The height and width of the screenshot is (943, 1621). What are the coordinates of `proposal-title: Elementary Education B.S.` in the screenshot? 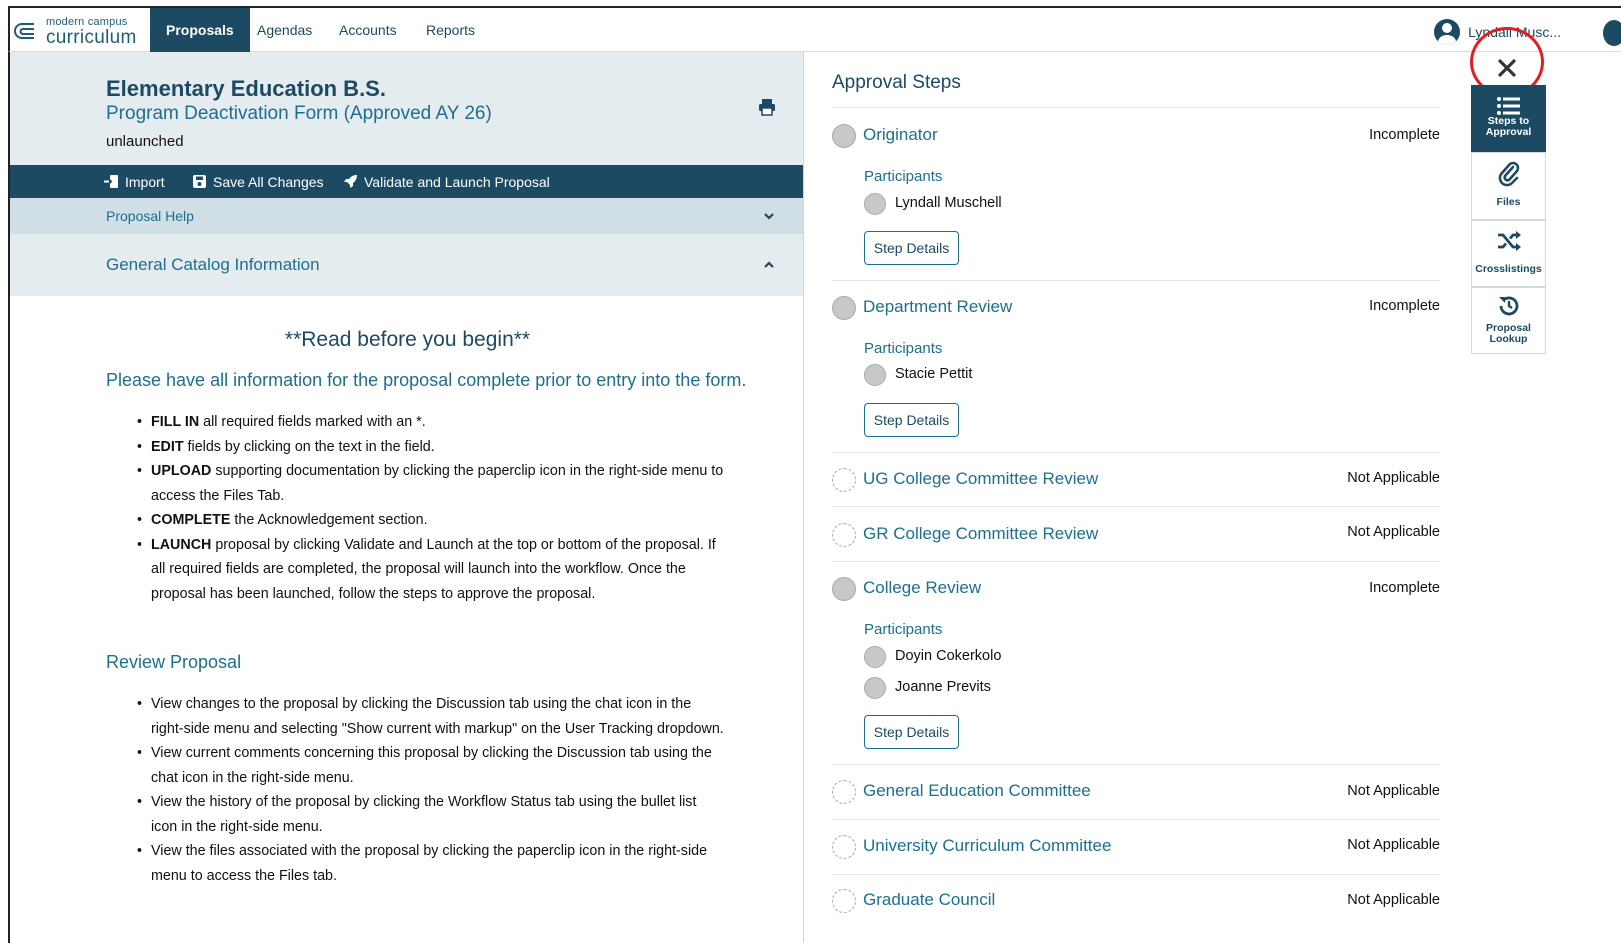 It's located at (246, 88).